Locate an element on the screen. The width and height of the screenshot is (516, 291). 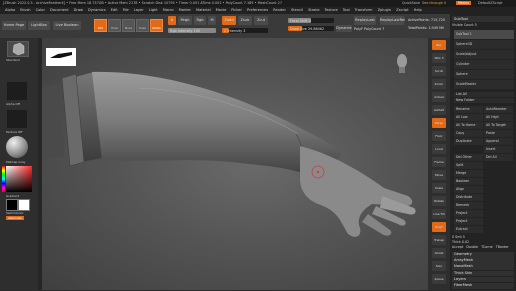
shelf-solo-button: Solo is located at coordinates (439, 266).